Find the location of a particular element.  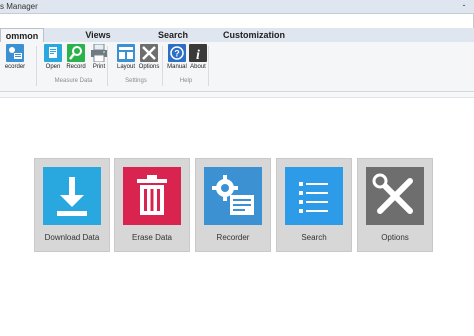

tab-common: ommon is located at coordinates (22, 35).